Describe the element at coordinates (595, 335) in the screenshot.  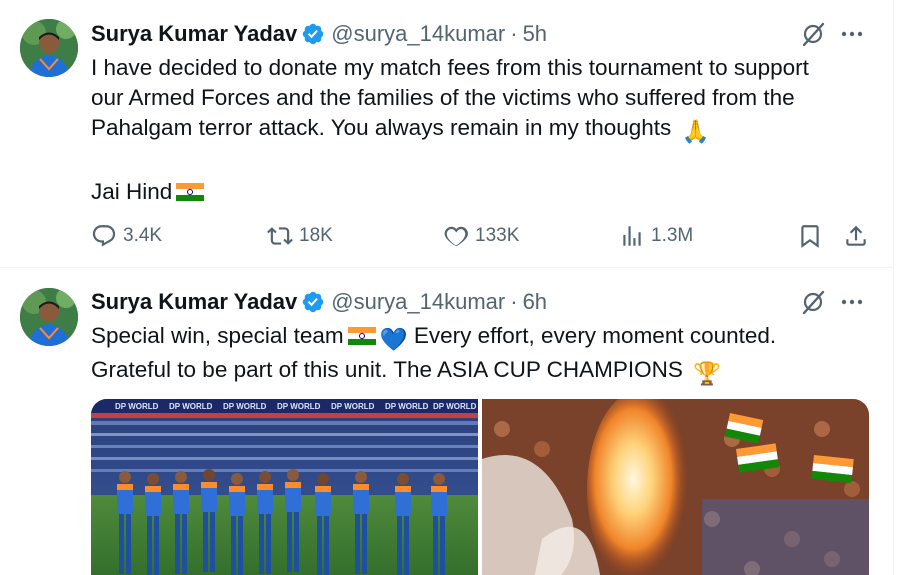
I see `tweet-text-segment: Every effort, every moment counted.` at that location.